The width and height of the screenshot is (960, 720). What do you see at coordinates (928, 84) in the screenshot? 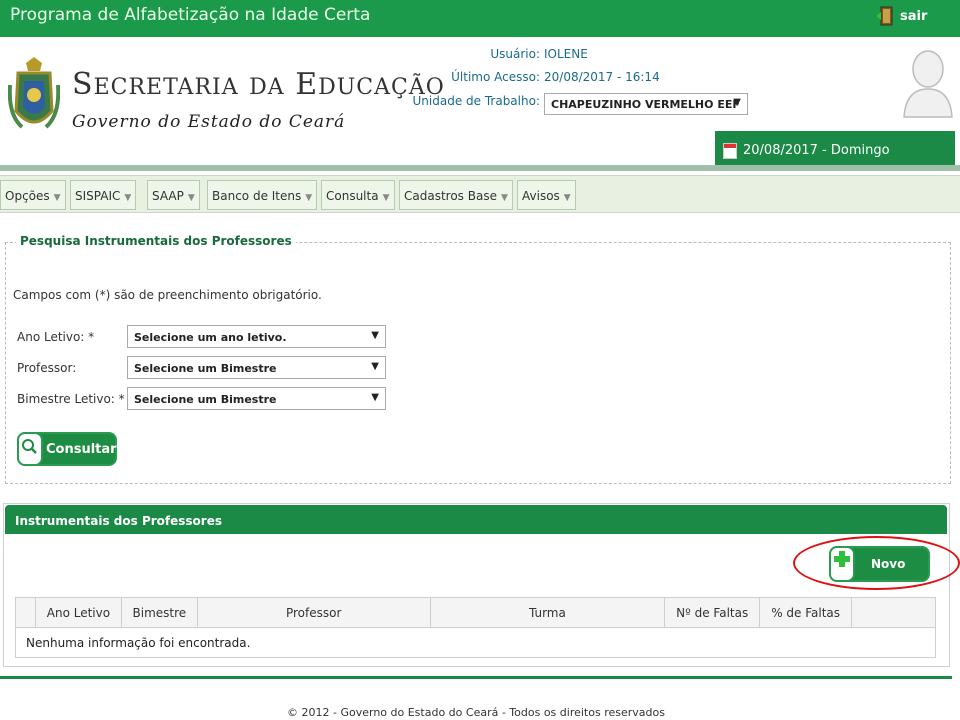
I see `user-avatar-icon` at bounding box center [928, 84].